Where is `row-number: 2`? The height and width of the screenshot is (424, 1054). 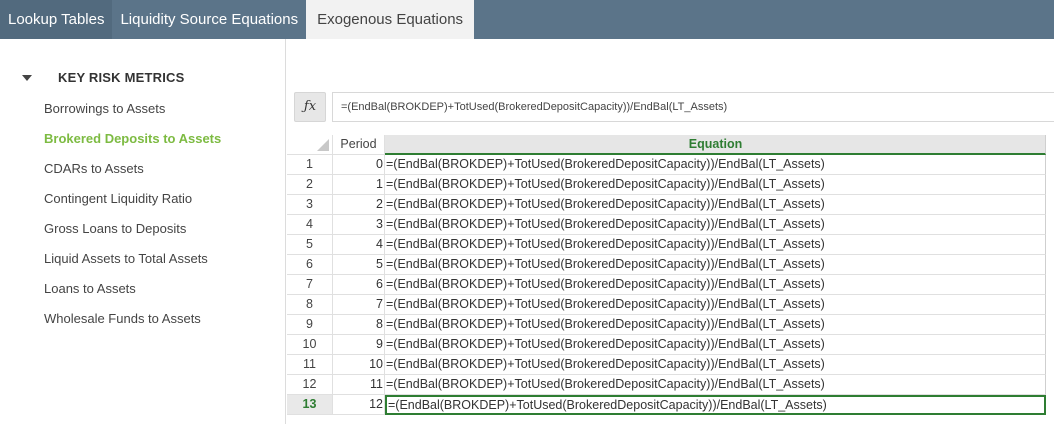 row-number: 2 is located at coordinates (310, 185).